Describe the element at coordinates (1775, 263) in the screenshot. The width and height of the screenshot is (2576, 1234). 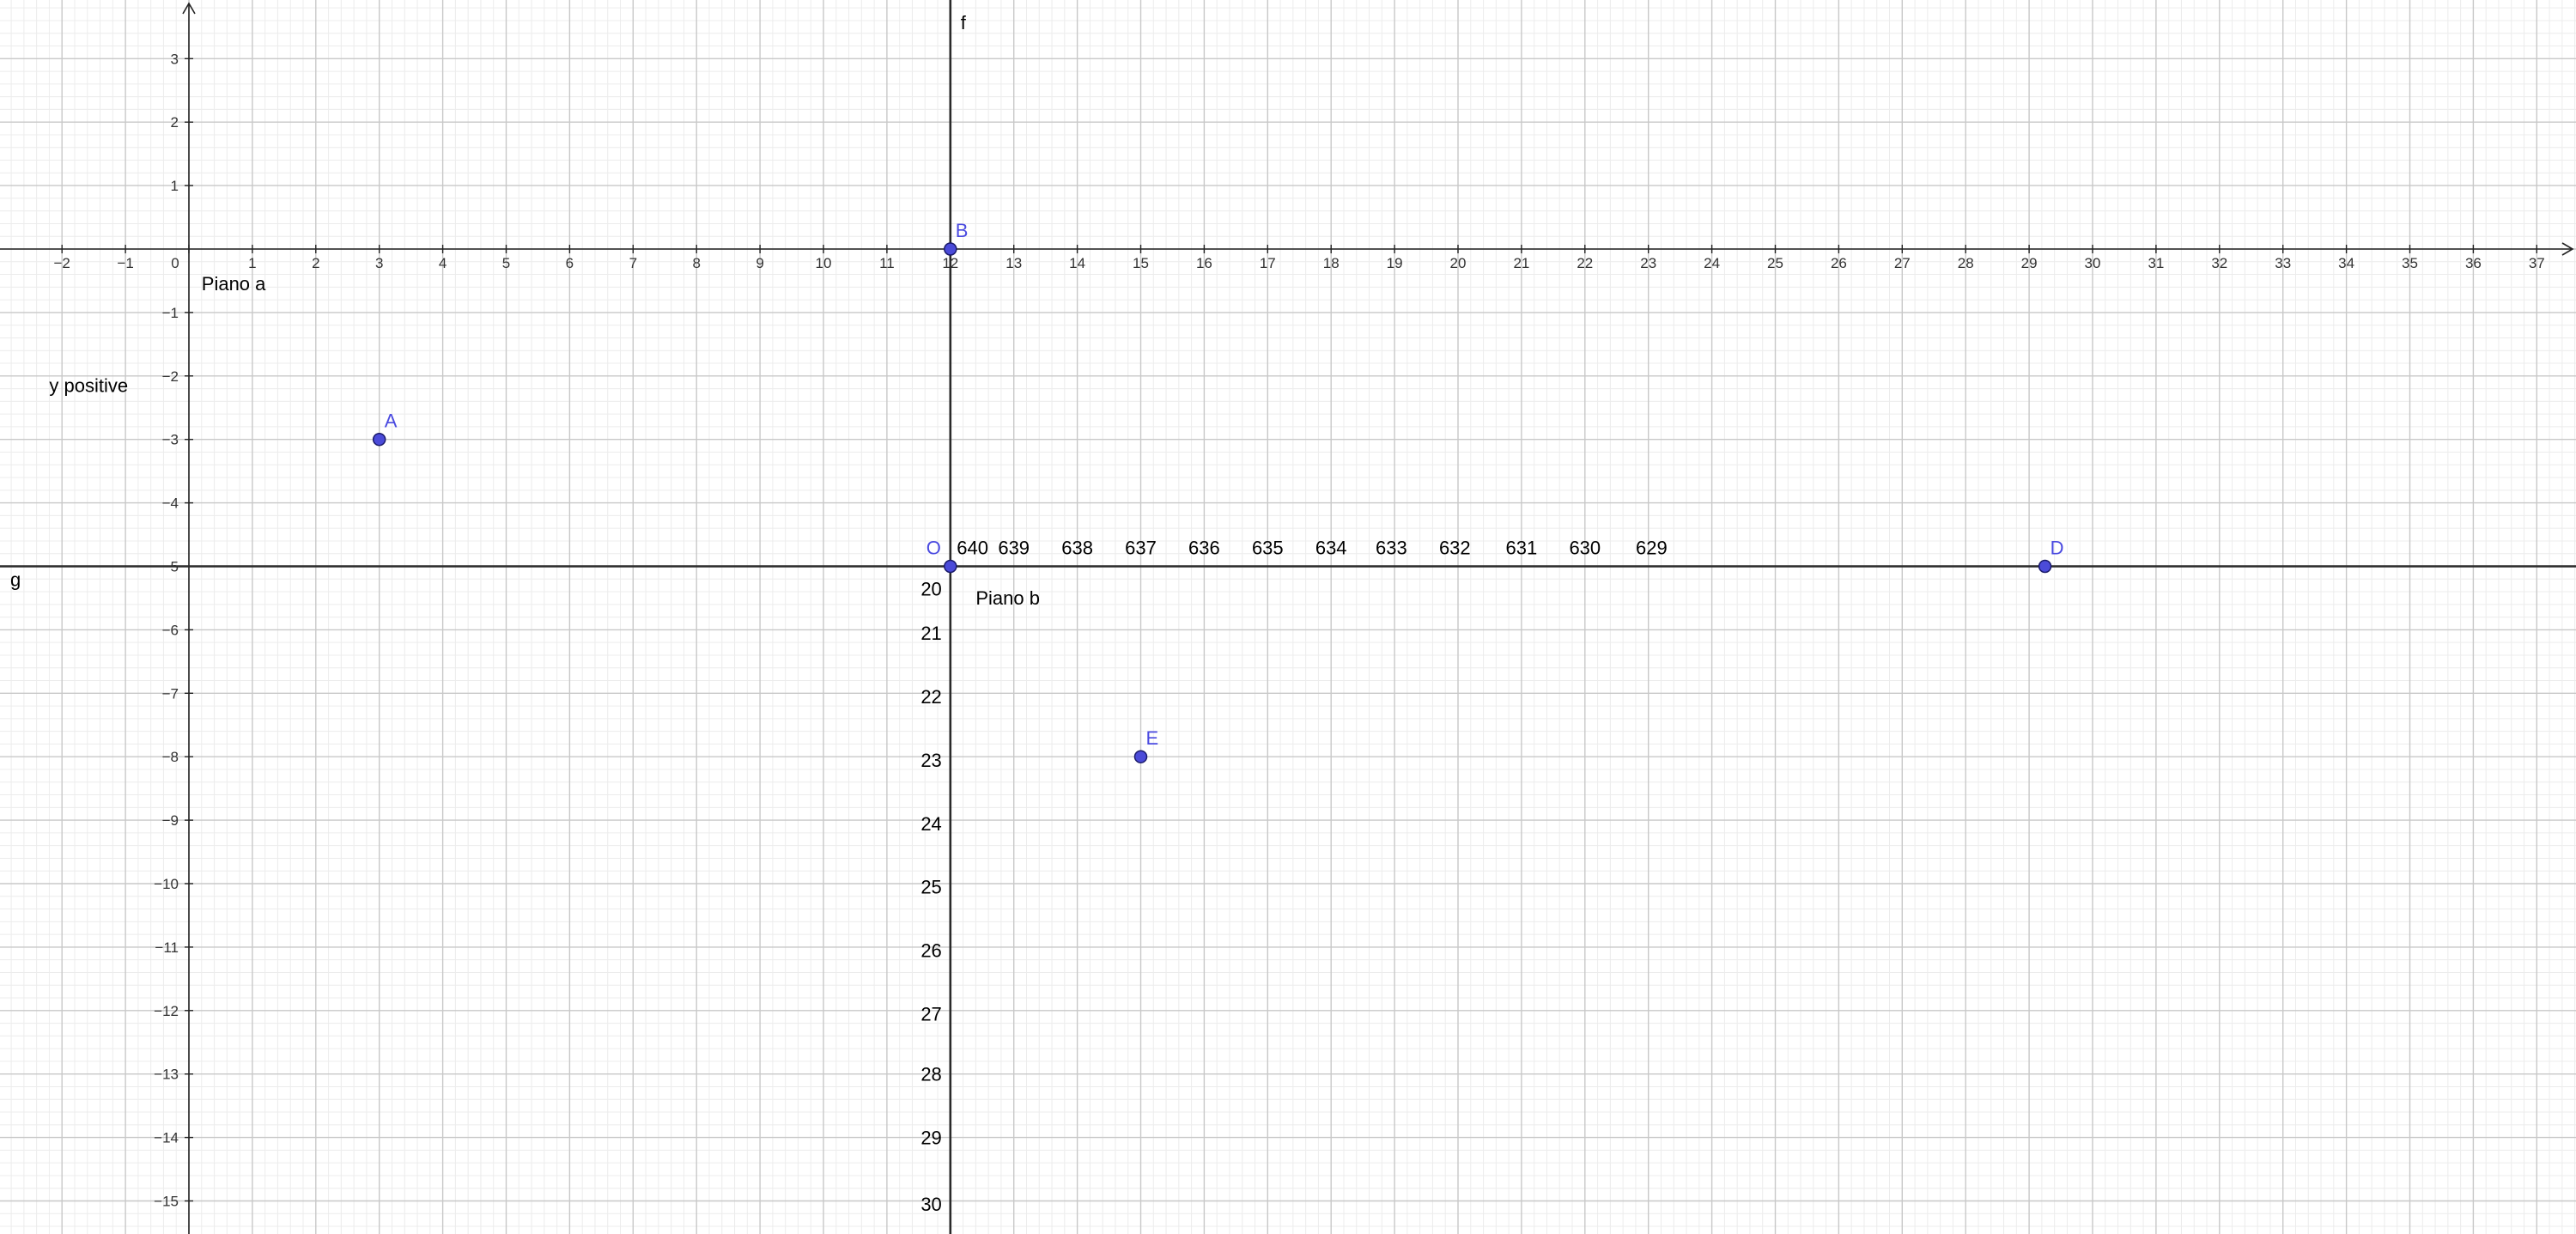
I see `x-tick-label: 25` at that location.